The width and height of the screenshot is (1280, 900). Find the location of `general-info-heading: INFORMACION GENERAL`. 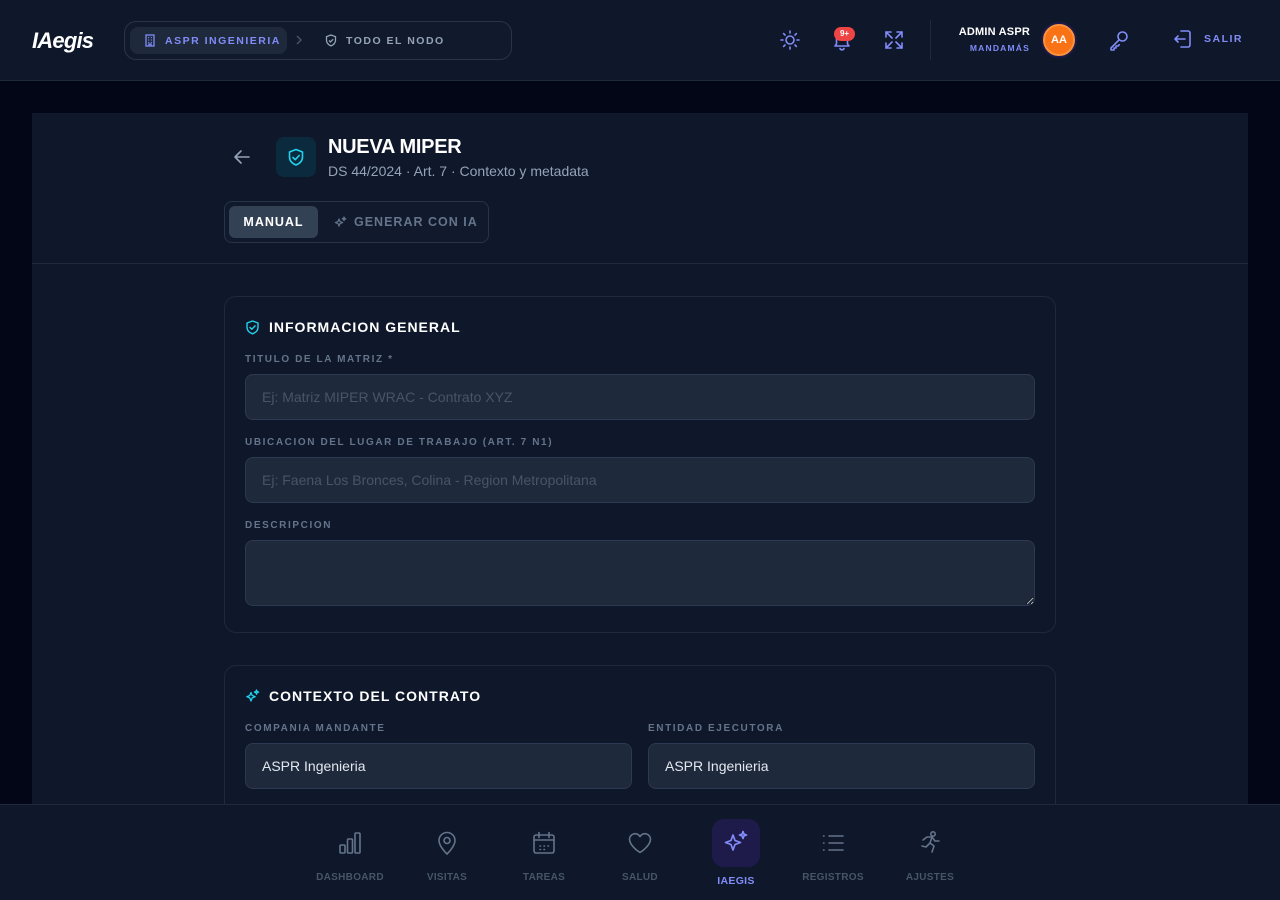

general-info-heading: INFORMACION GENERAL is located at coordinates (353, 327).